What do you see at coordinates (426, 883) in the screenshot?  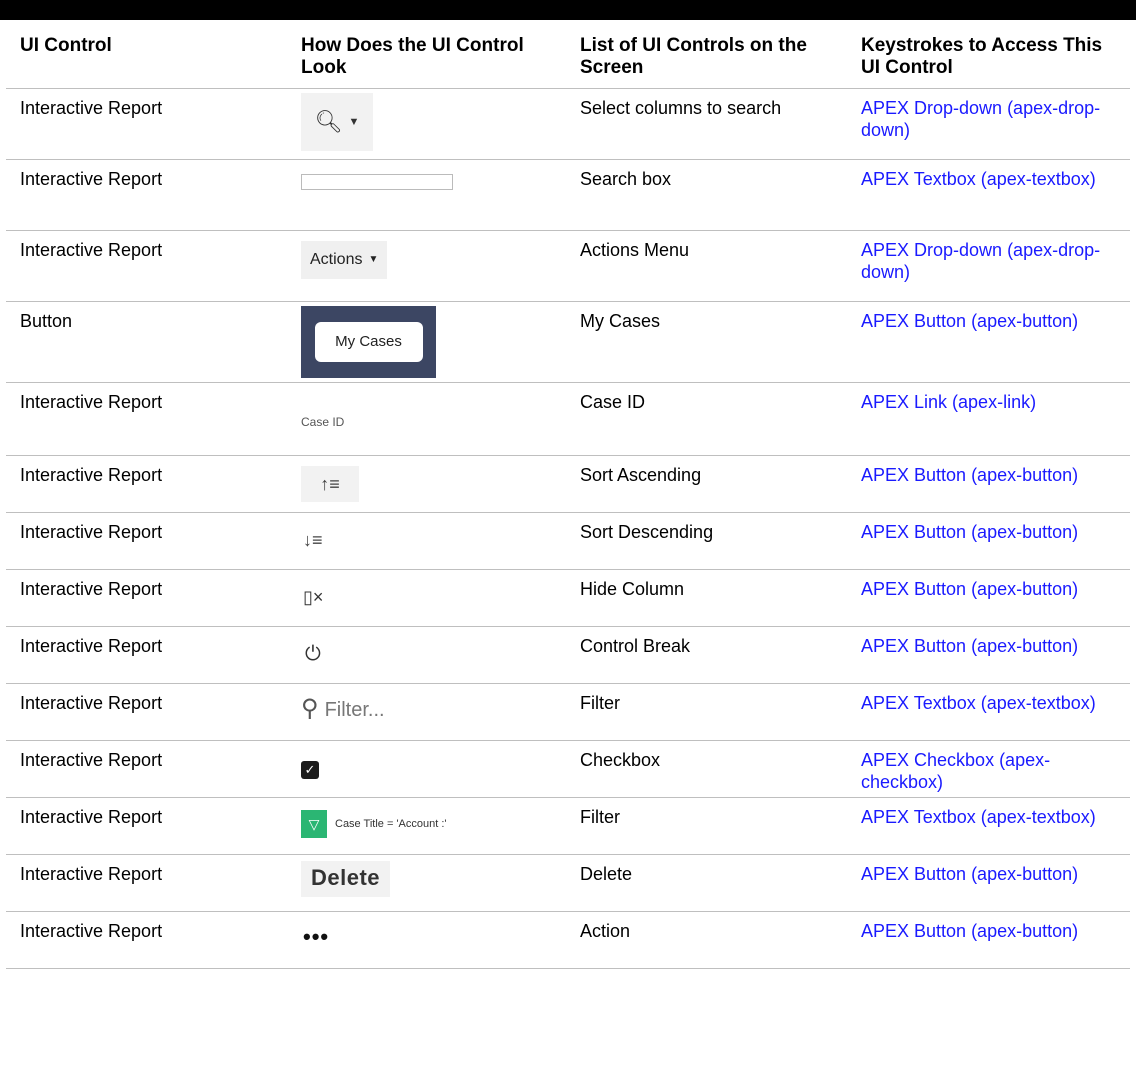 I see `cell-visual: Delete` at bounding box center [426, 883].